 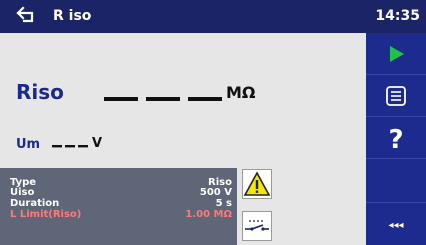 I want to click on more-arrows-icon: ◂◂◂, so click(x=395, y=225).